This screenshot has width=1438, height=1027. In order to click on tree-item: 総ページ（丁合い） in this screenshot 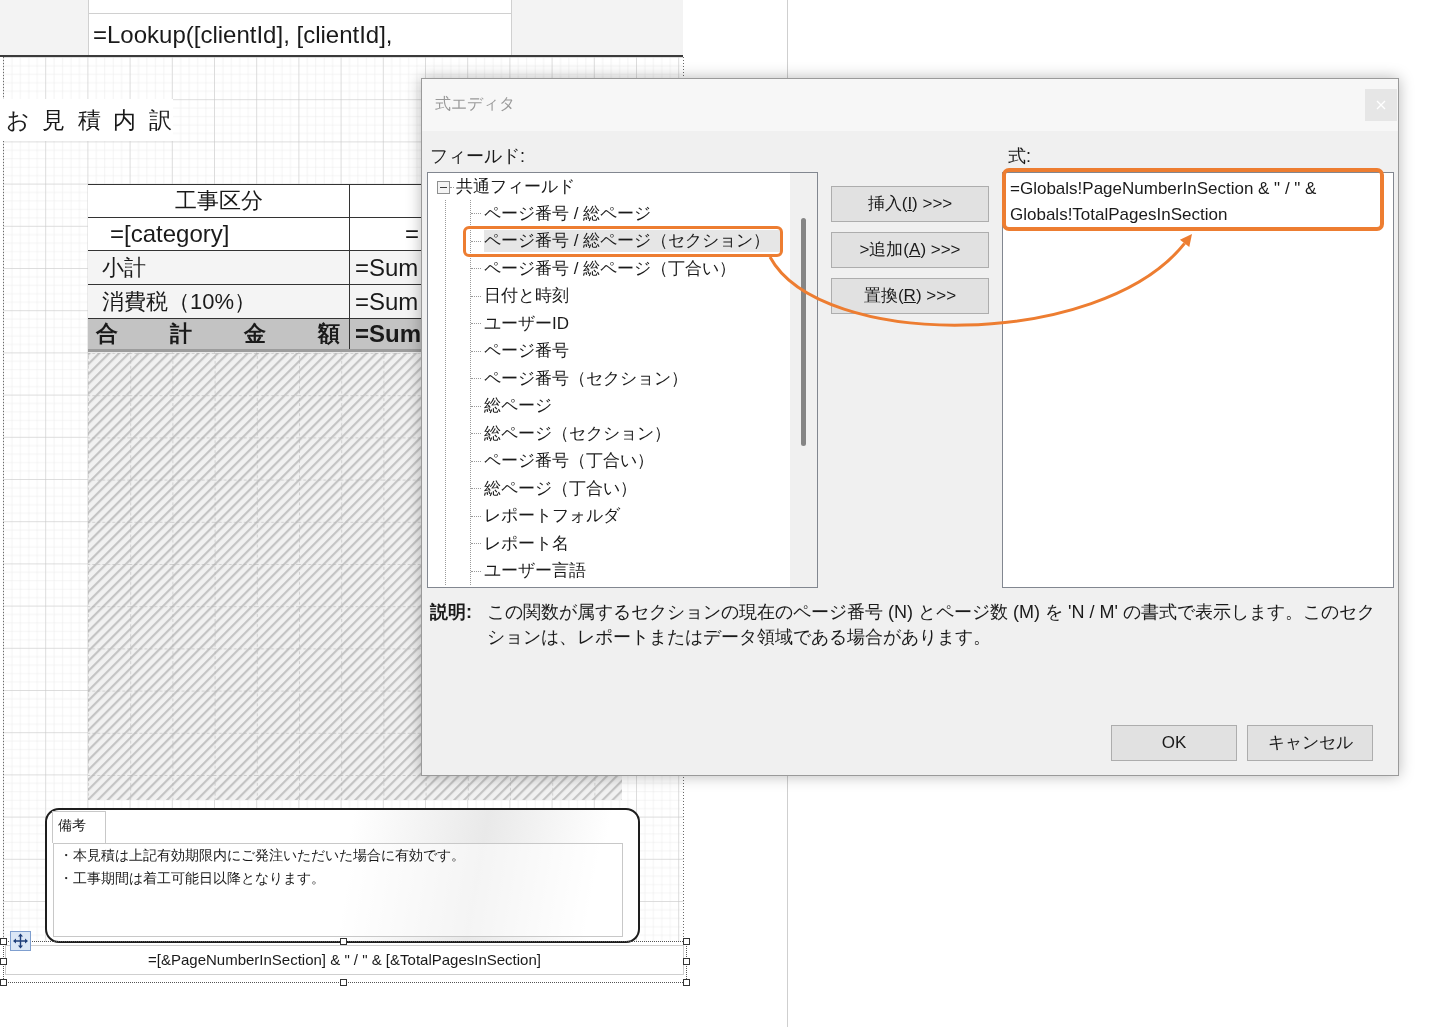, I will do `click(560, 488)`.